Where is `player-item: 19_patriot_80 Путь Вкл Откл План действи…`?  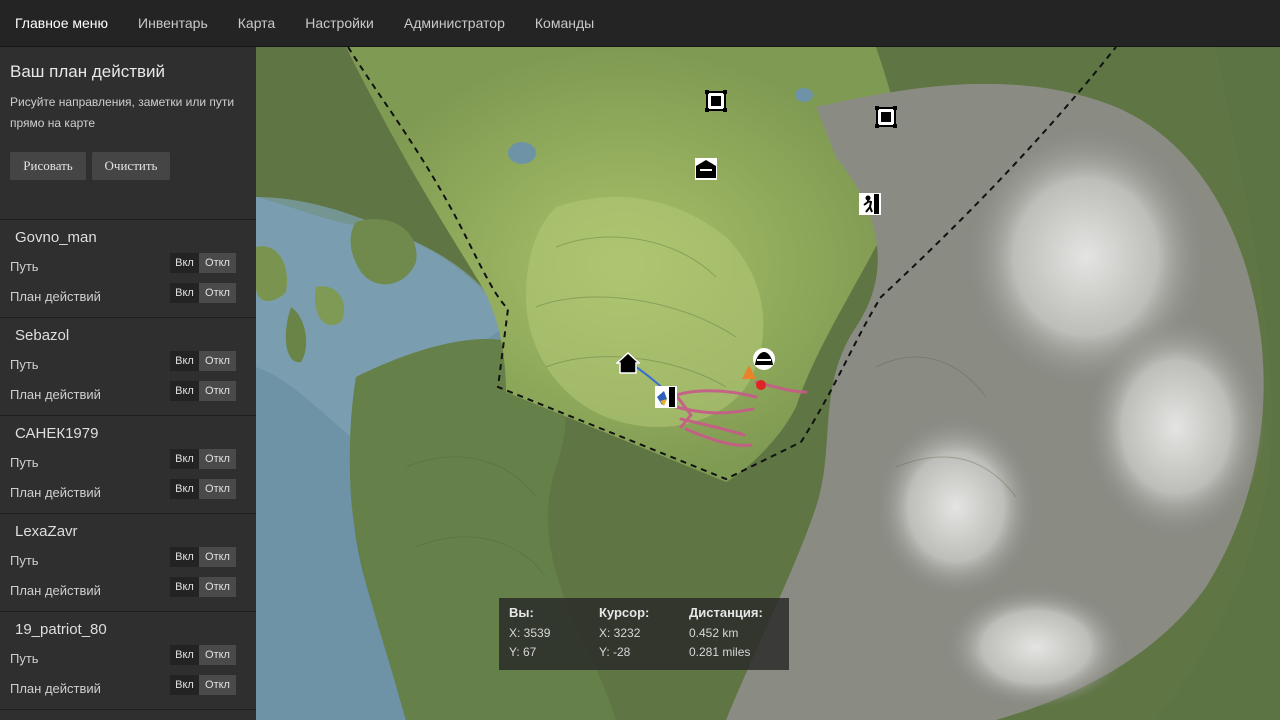 player-item: 19_patriot_80 Путь Вкл Откл План действи… is located at coordinates (128, 660).